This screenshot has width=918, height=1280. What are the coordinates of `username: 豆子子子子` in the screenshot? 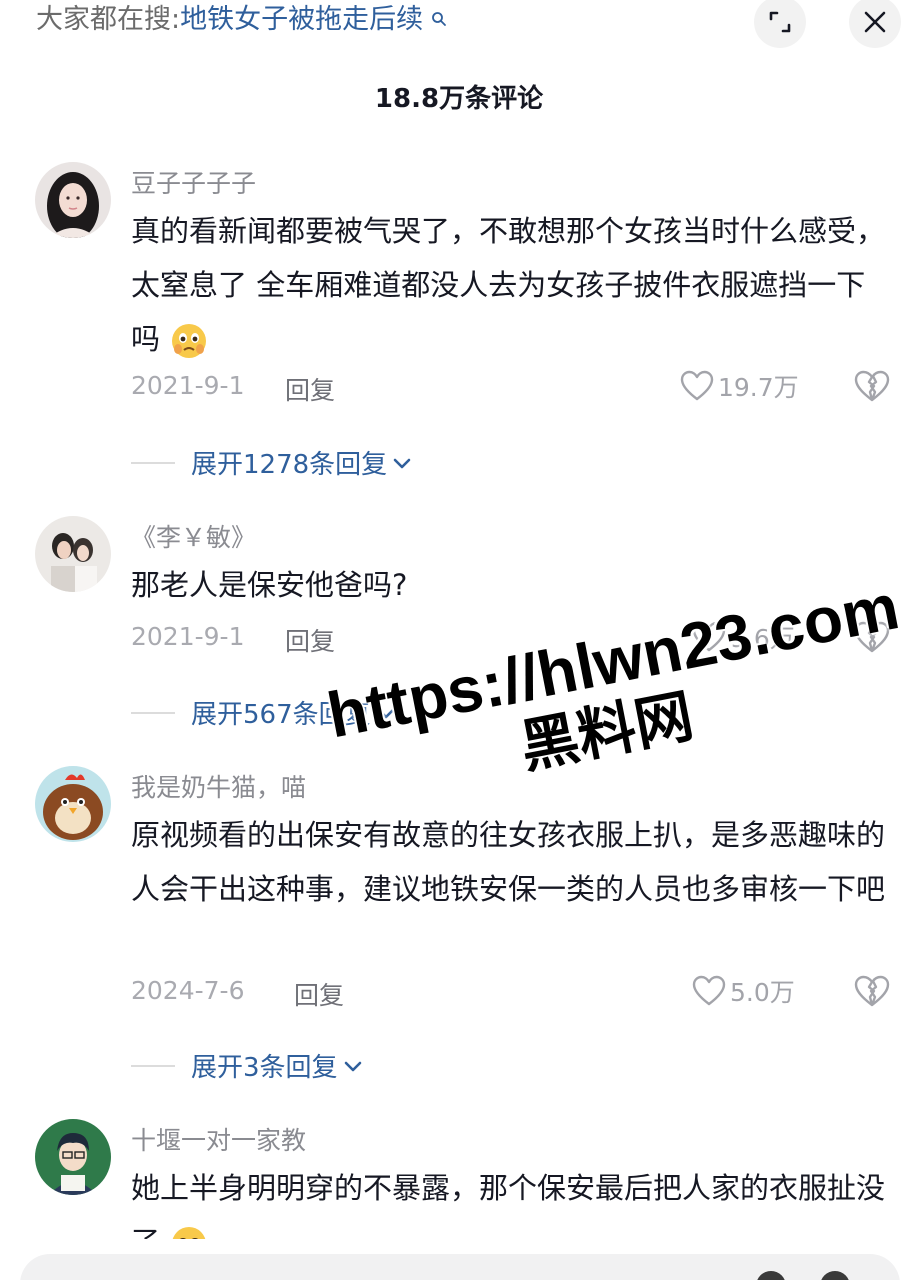 It's located at (193, 182).